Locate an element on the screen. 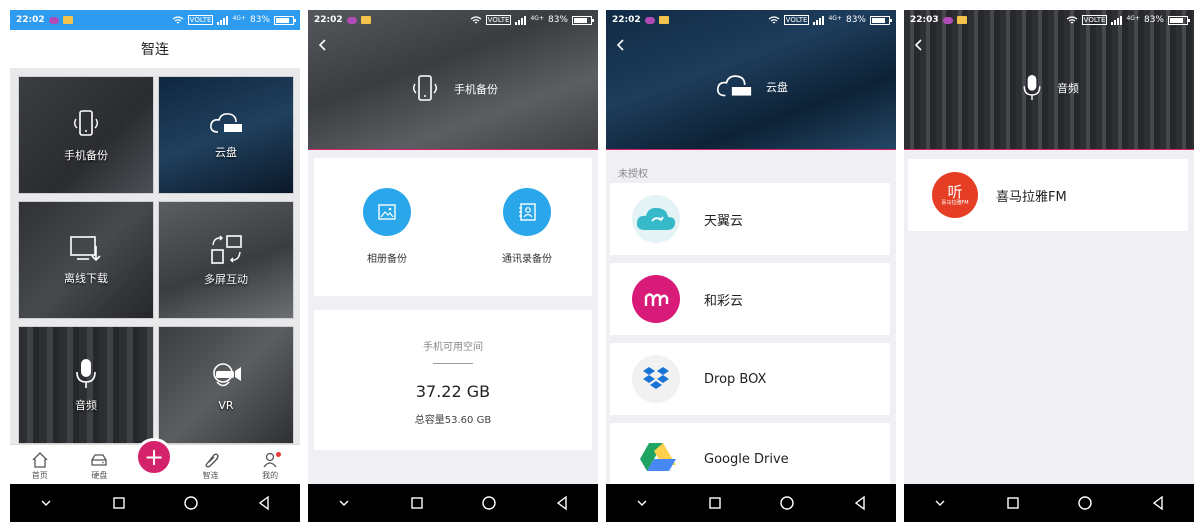 This screenshot has width=1202, height=532. contacts-backup-button: 通讯录备份 is located at coordinates (527, 226).